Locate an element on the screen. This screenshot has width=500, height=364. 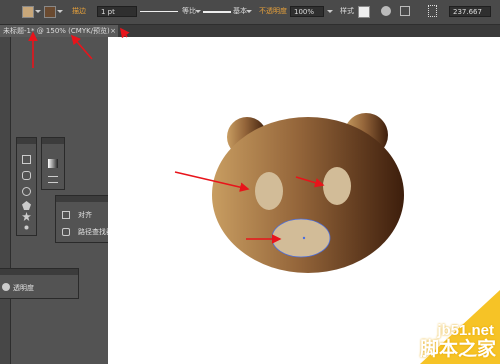
watermark-brand: 脚本之家 is located at coordinates (457, 349).